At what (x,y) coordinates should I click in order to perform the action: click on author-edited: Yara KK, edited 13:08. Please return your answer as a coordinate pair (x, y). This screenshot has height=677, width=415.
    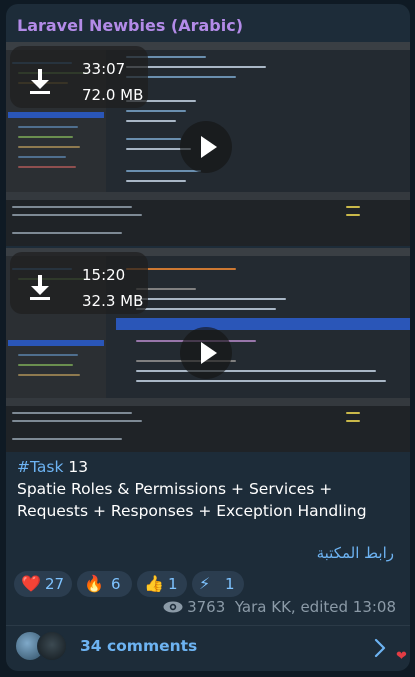
    Looking at the image, I should click on (315, 607).